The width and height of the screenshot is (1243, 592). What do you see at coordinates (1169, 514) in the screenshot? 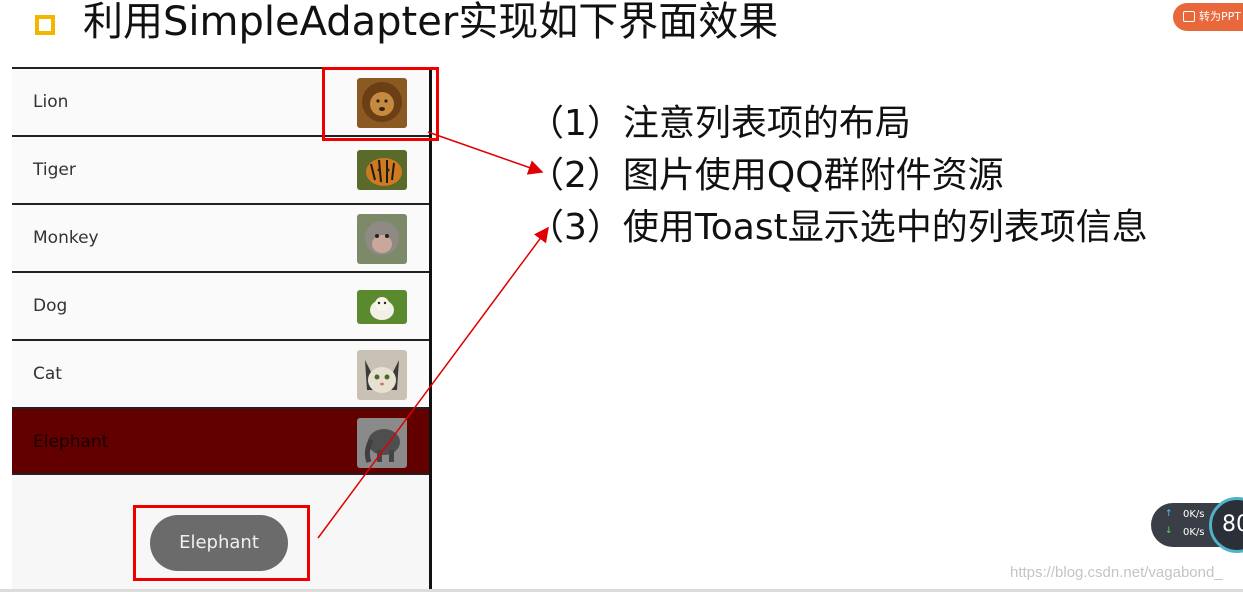
I see `upload-arrow-icon: ↑` at bounding box center [1169, 514].